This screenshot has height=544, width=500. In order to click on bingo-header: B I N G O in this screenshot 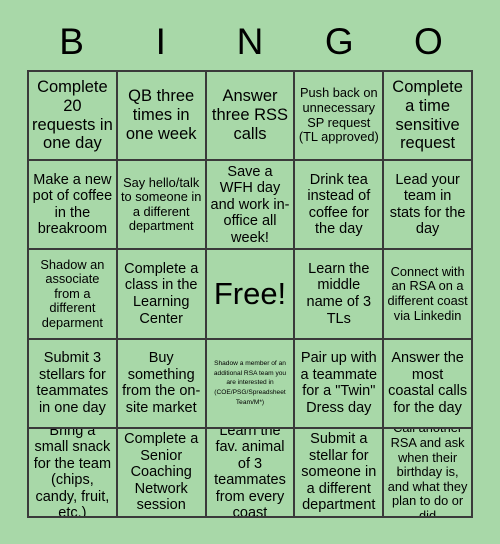, I will do `click(250, 41)`.